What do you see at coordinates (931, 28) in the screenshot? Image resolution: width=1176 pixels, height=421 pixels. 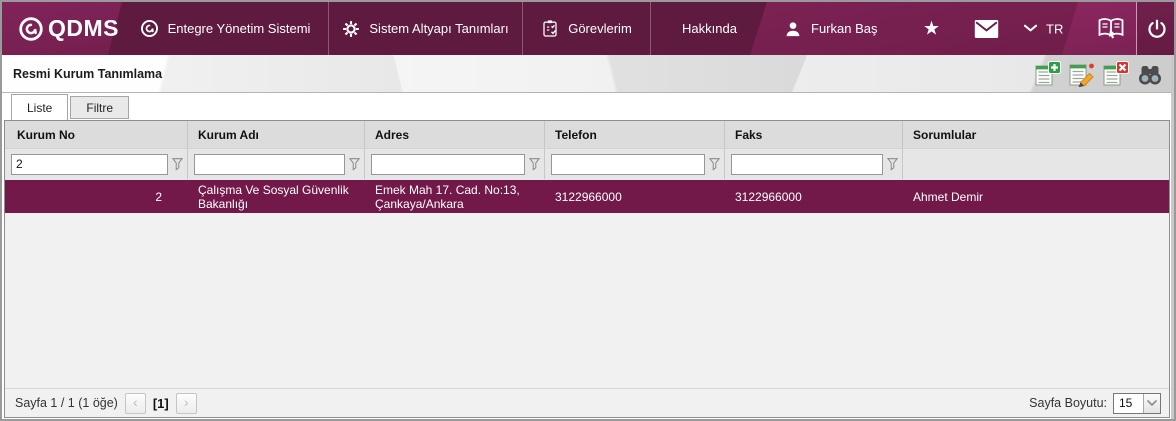 I see `favorites-star-icon: ★` at bounding box center [931, 28].